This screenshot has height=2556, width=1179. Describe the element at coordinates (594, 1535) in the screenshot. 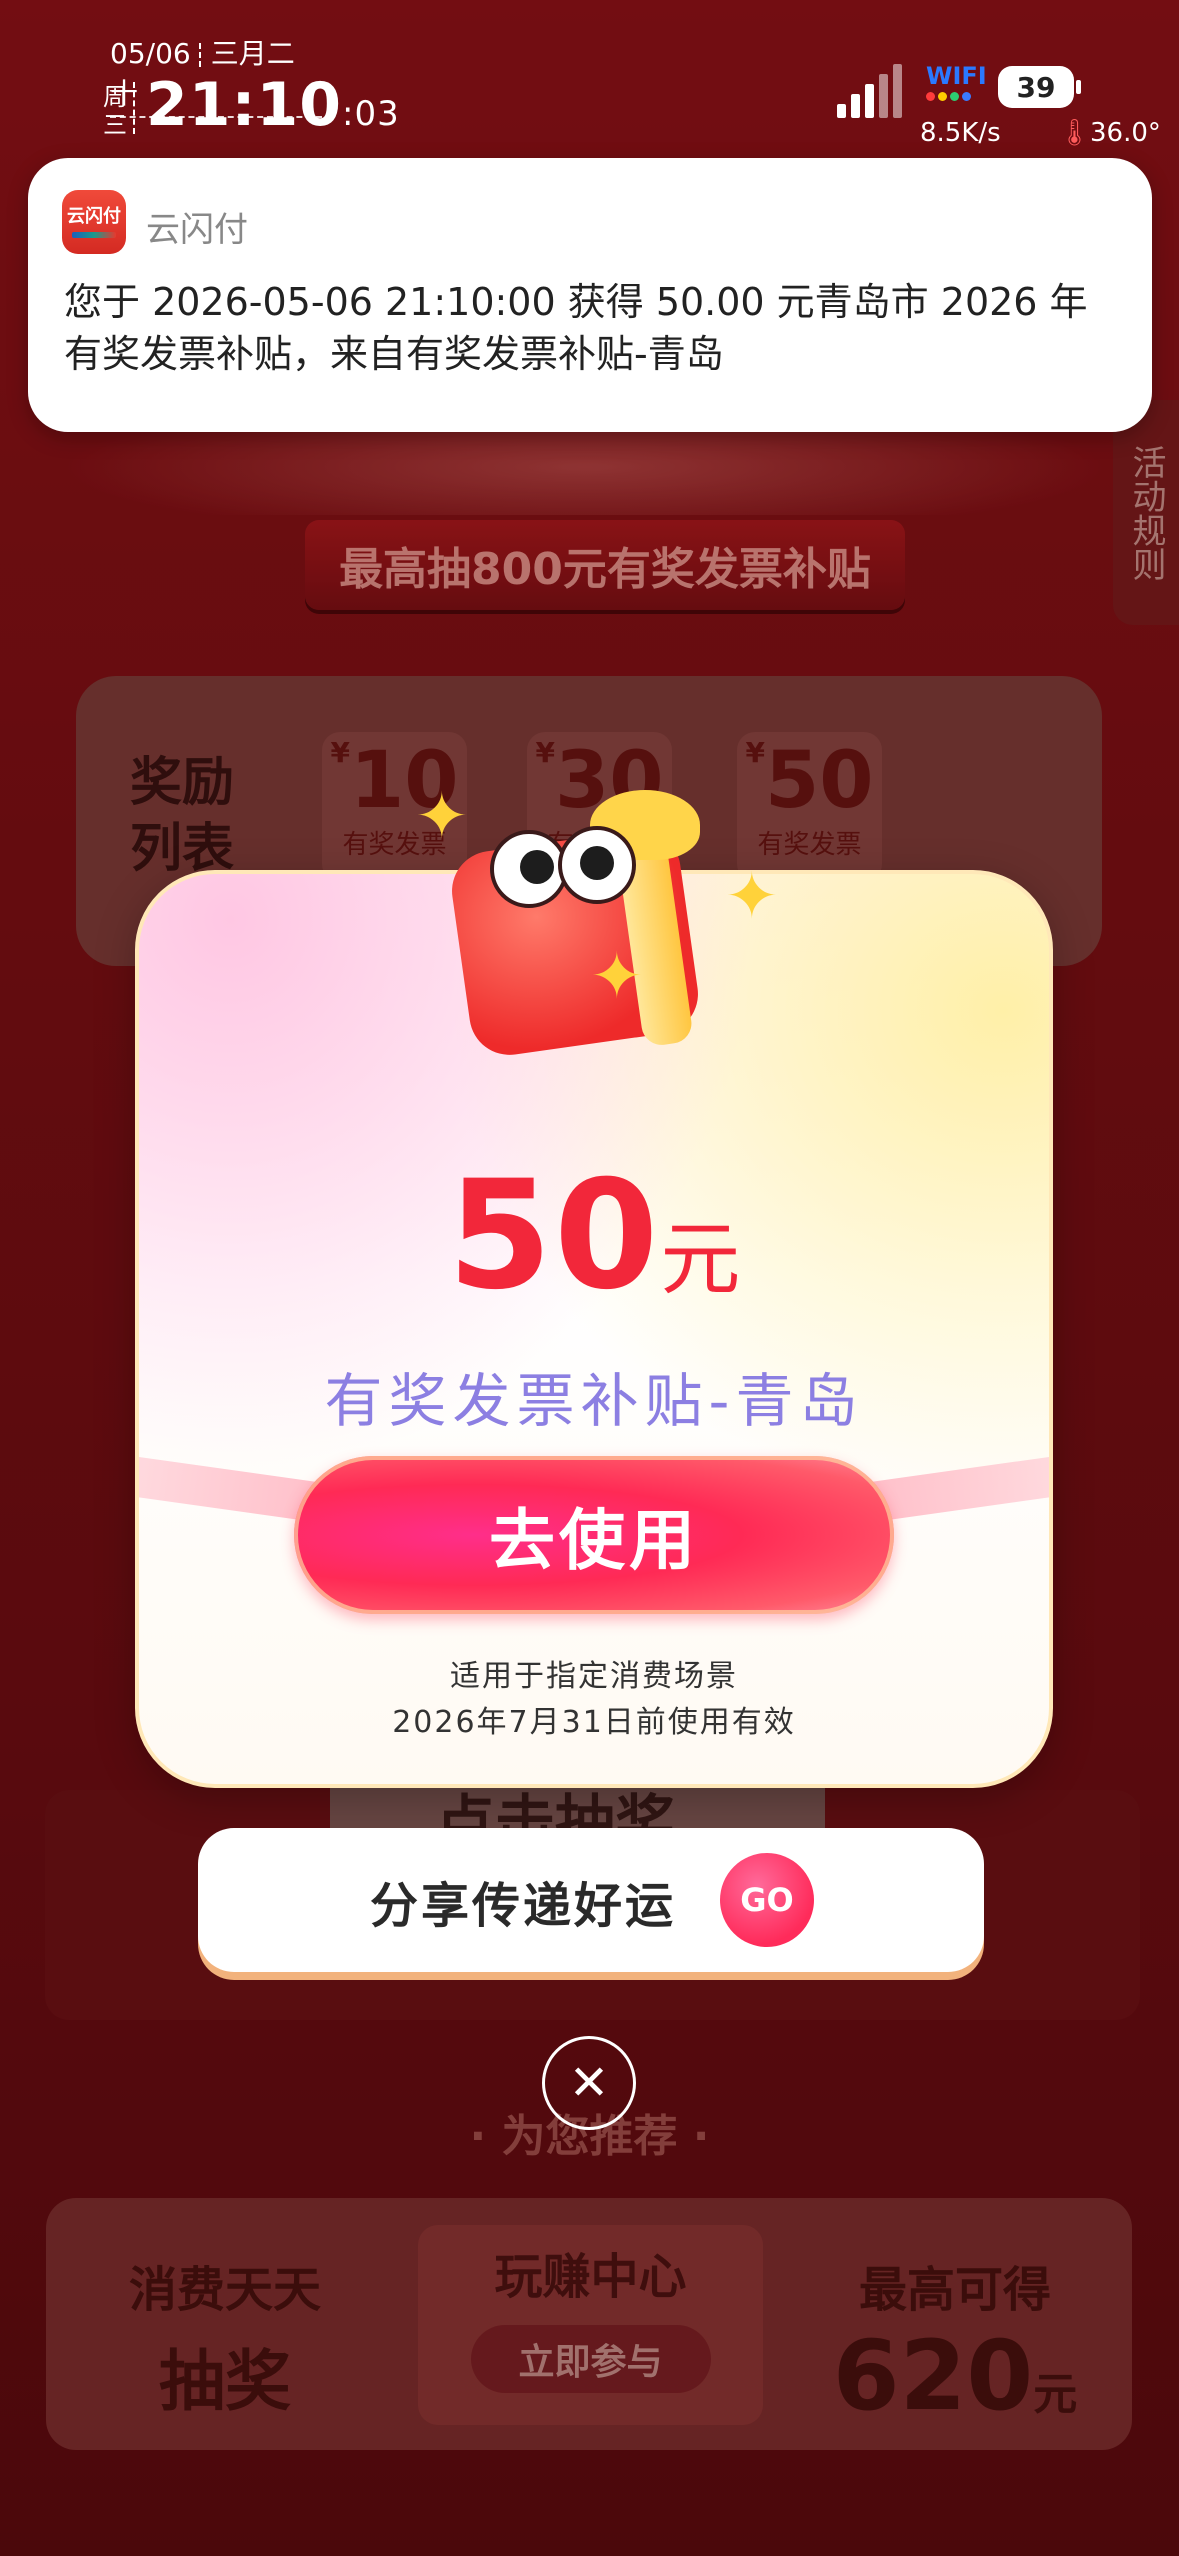

I see `use-now-button: 去使用` at that location.